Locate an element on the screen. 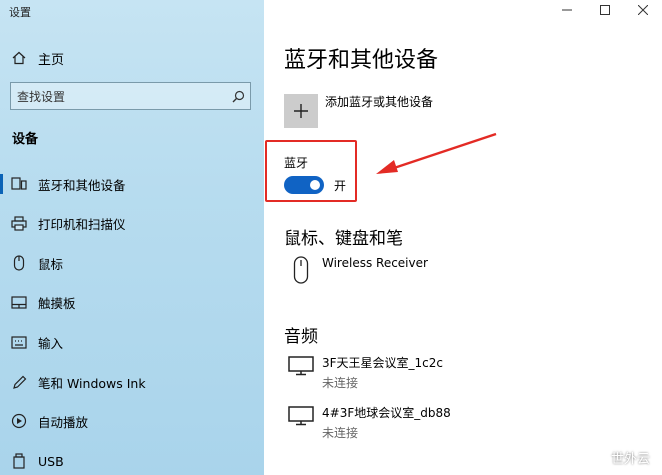 The width and height of the screenshot is (662, 475). sidebar-item-pen: 笔和 Windows Ink is located at coordinates (132, 382).